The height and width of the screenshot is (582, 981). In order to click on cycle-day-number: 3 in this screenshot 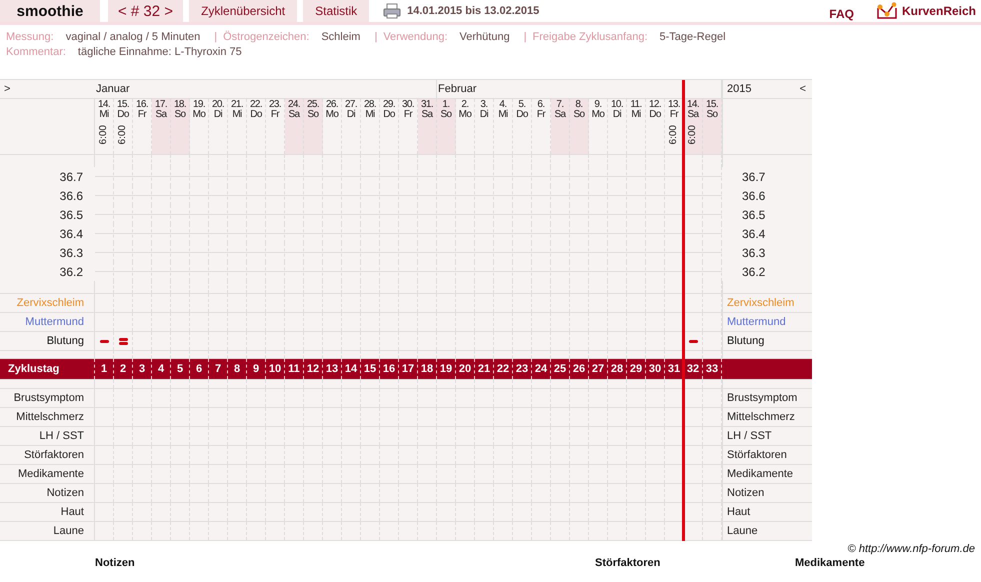, I will do `click(142, 369)`.